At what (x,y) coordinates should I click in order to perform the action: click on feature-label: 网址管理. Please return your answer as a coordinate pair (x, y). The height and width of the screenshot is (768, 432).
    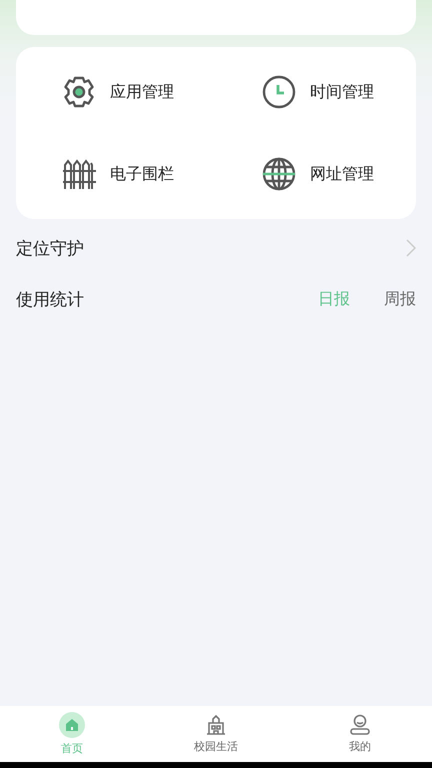
    Looking at the image, I should click on (342, 174).